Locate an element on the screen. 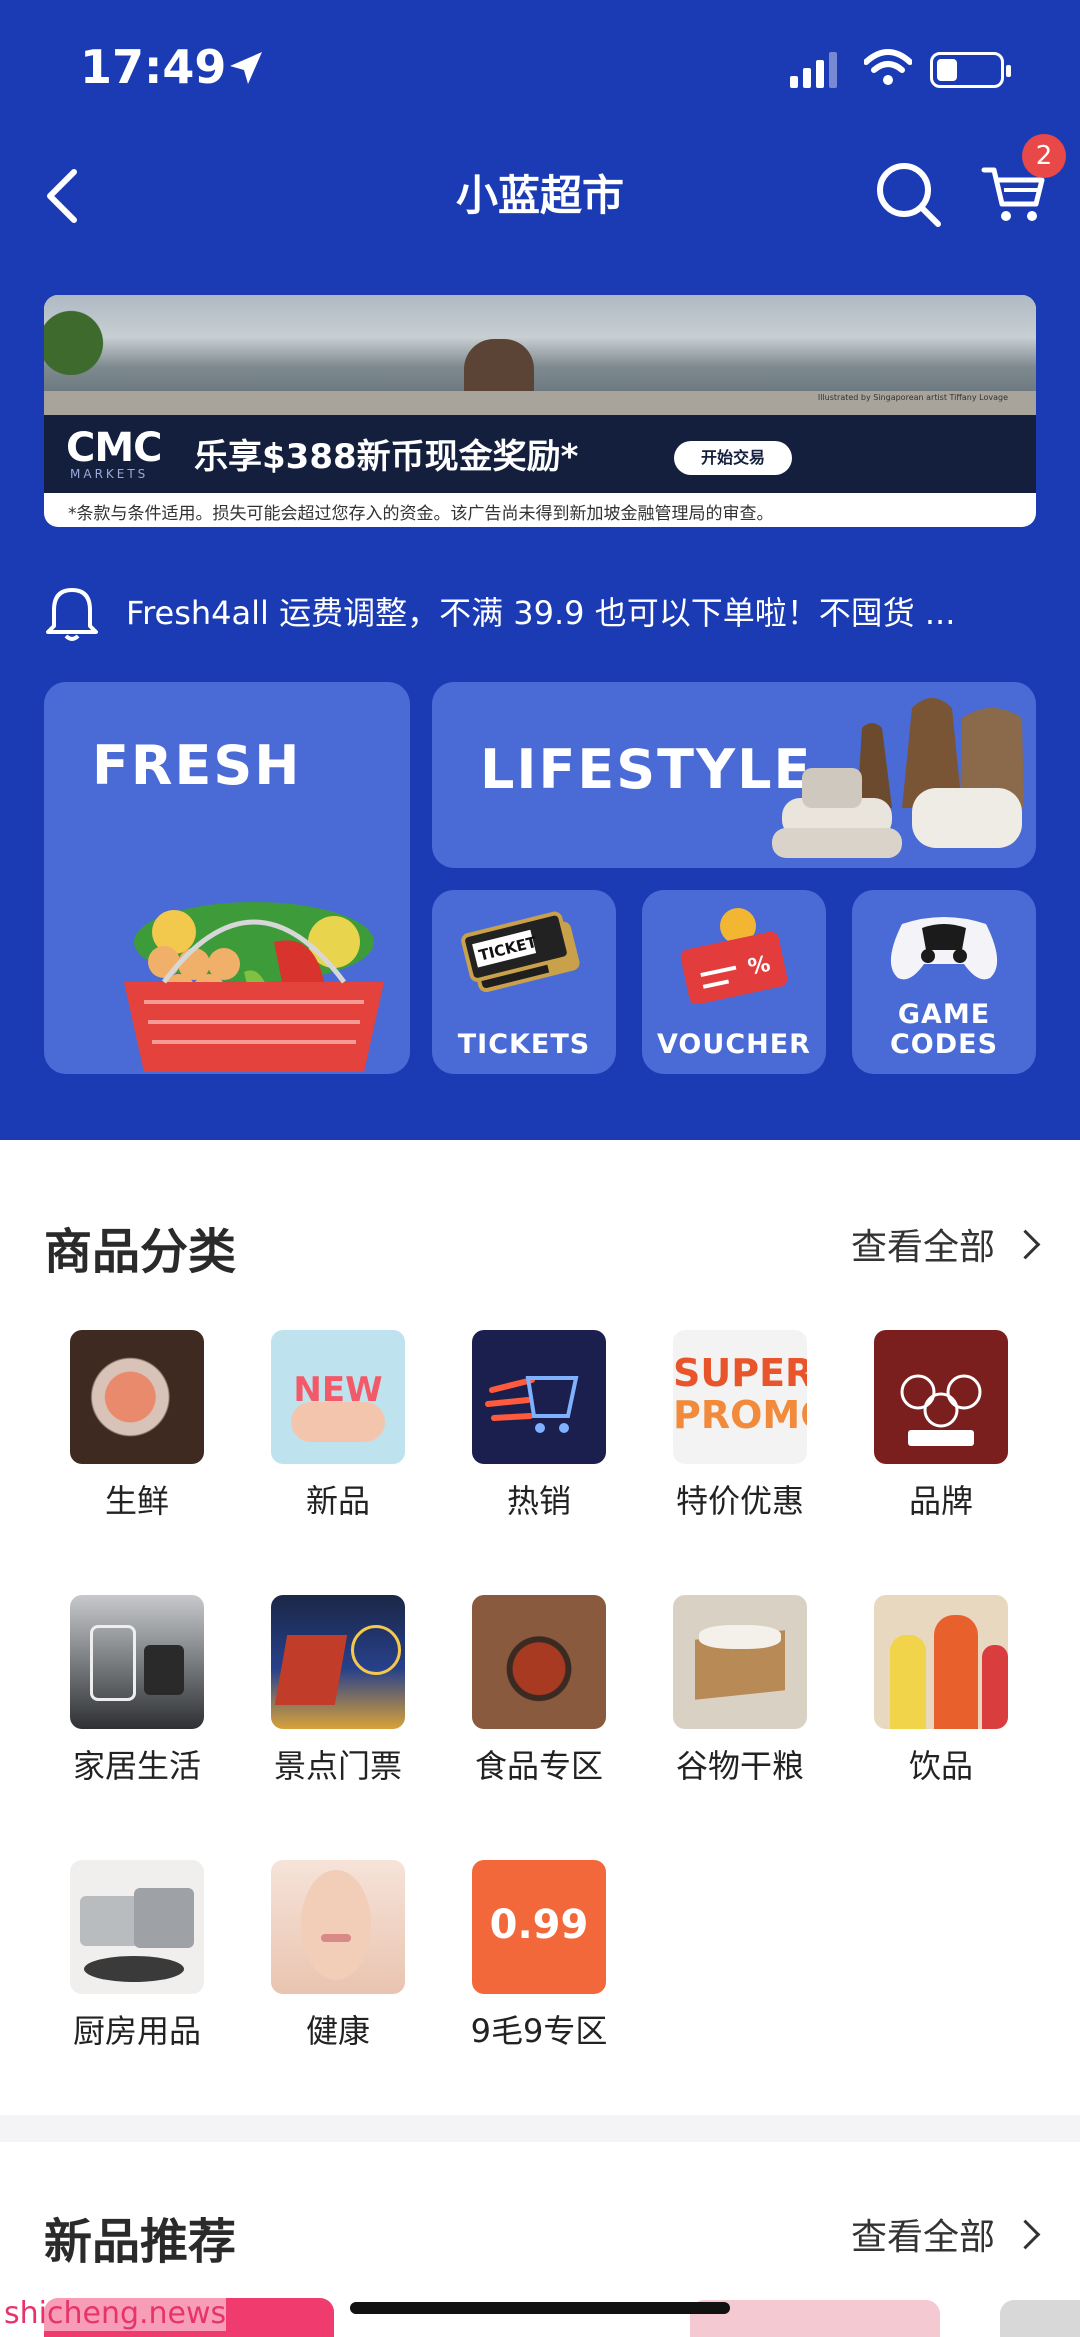 This screenshot has height=2337, width=1080. ad-headline: 乐享$388新币现金奖励* is located at coordinates (386, 457).